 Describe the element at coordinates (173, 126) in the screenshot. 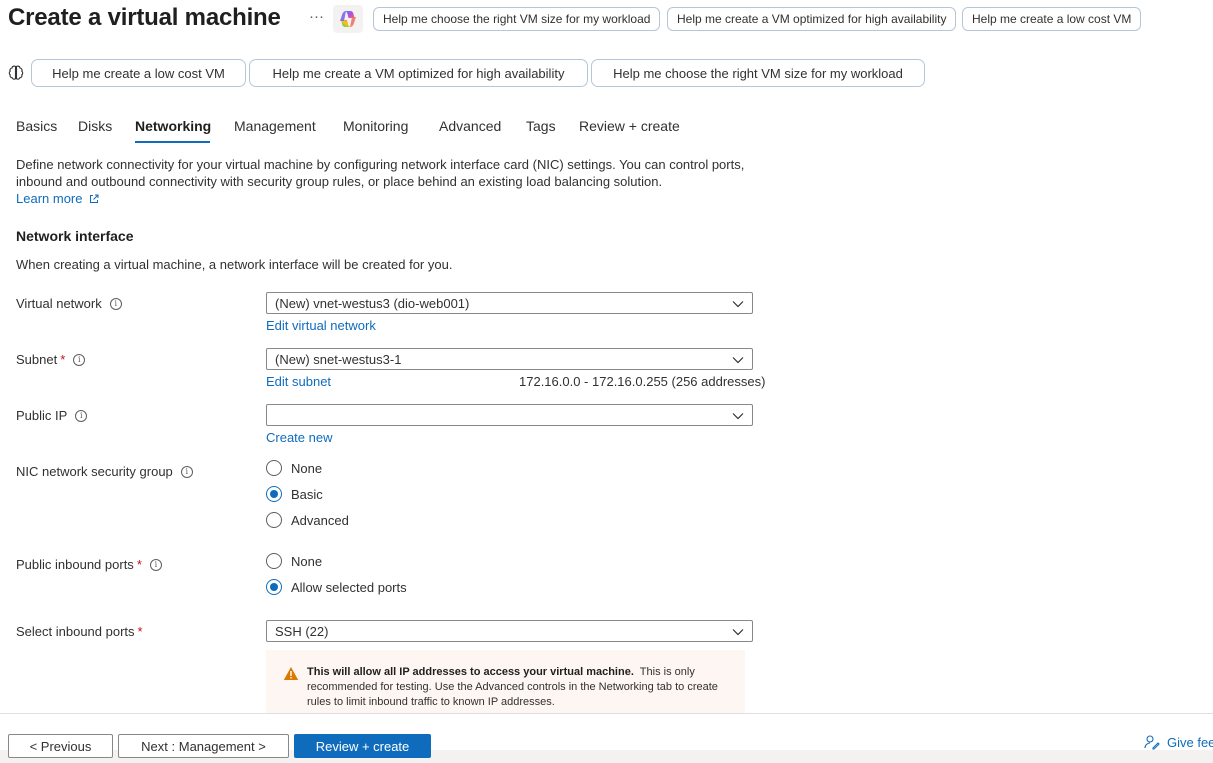

I see `tab-networking: Networking` at that location.